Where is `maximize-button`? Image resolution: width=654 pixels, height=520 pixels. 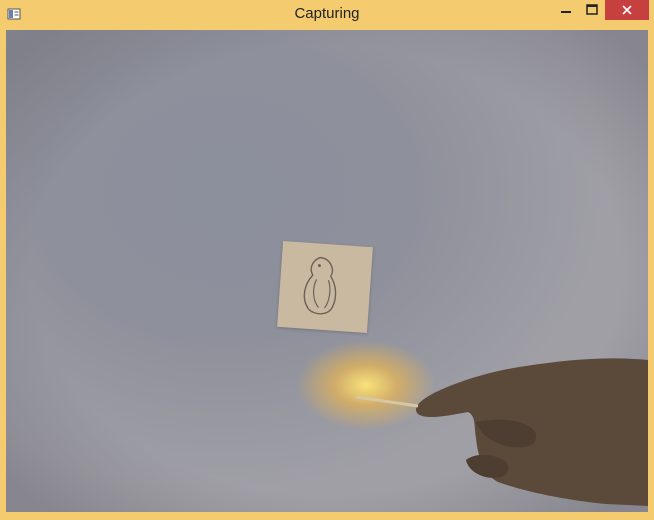
maximize-button is located at coordinates (592, 10).